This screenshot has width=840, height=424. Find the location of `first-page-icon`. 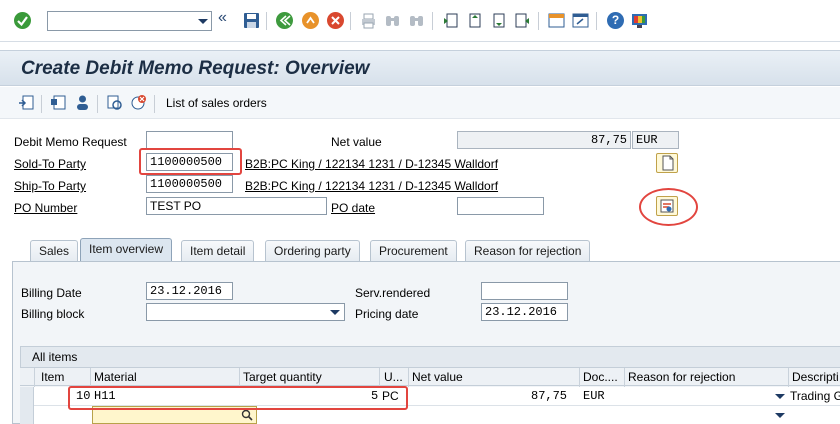

first-page-icon is located at coordinates (450, 20).